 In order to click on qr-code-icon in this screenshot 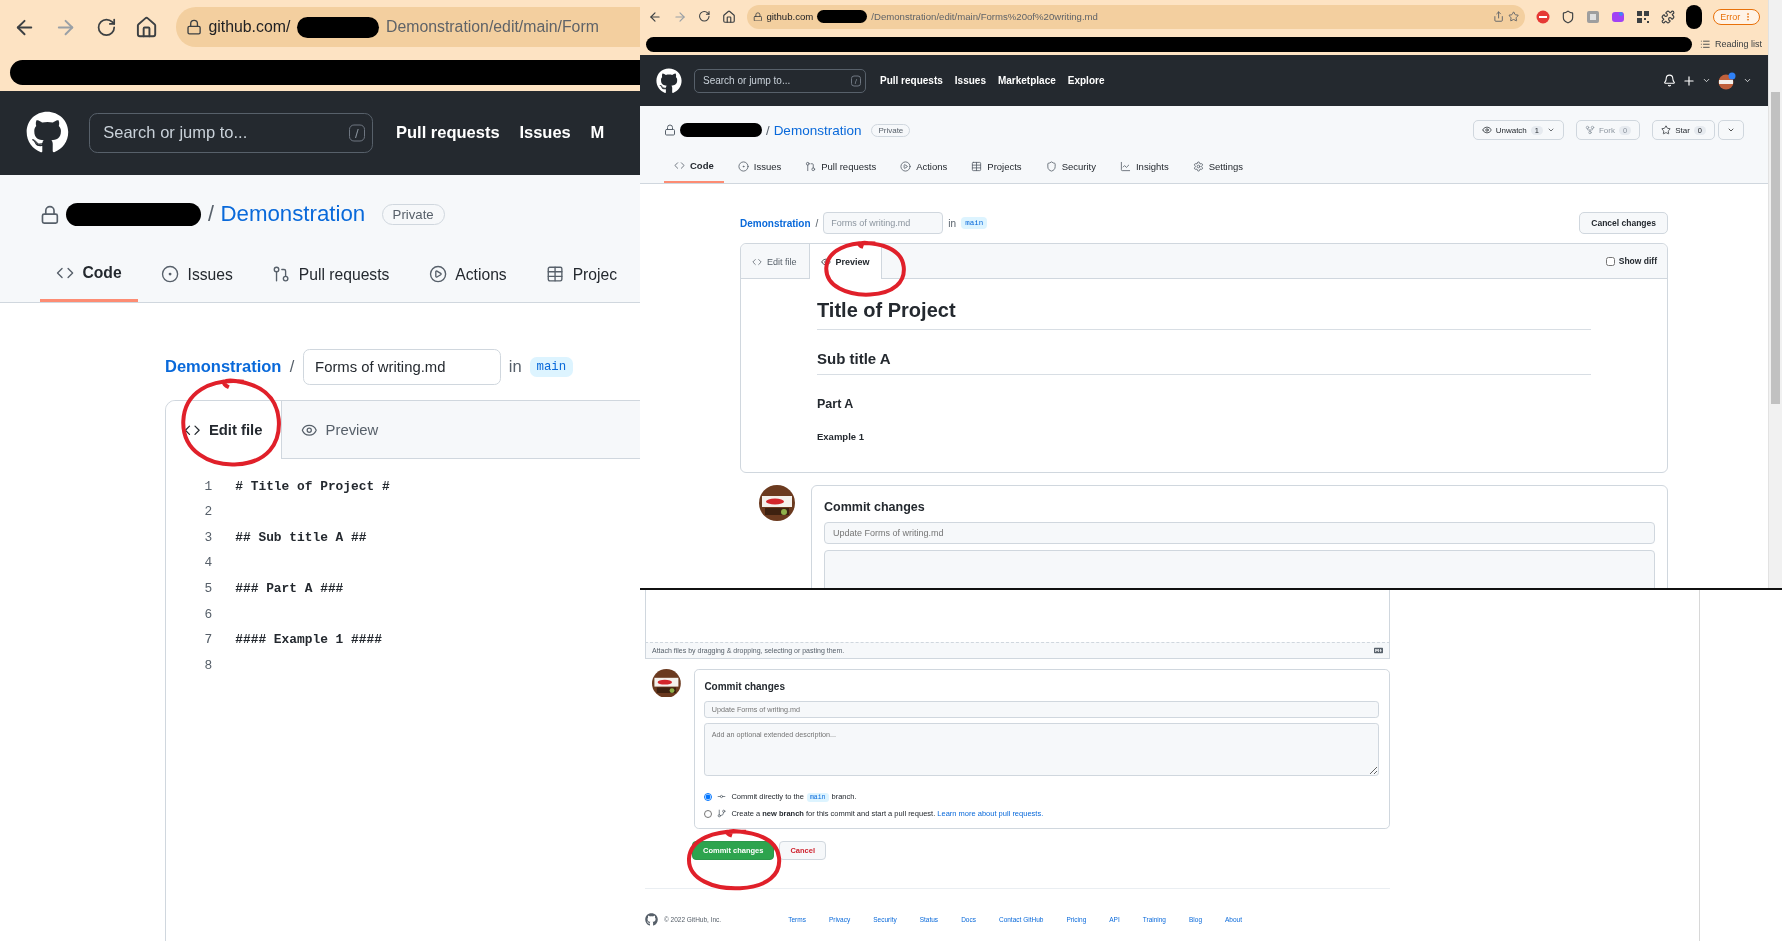, I will do `click(1643, 16)`.